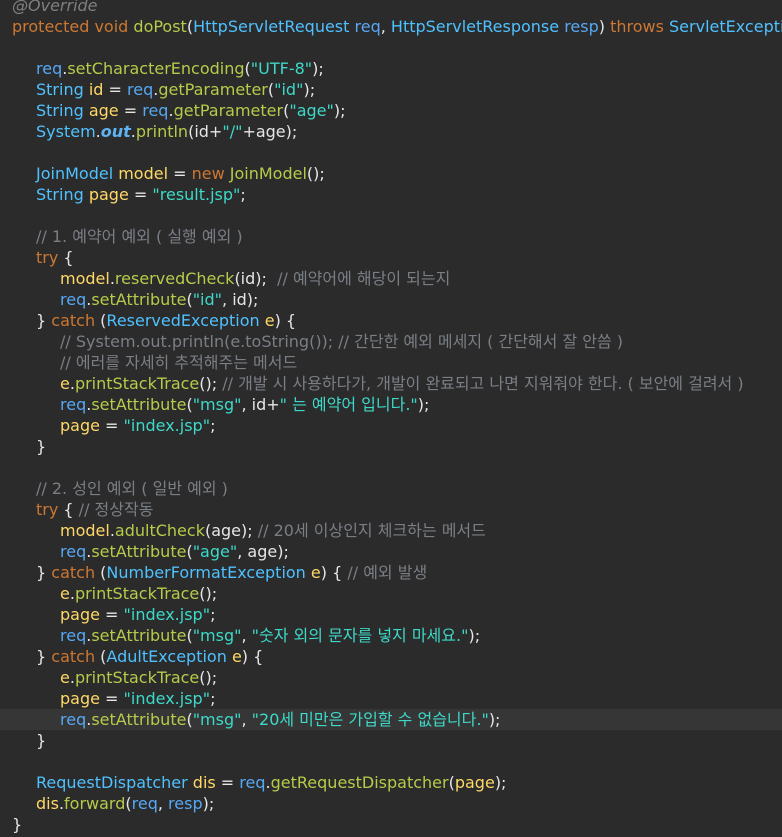 Image resolution: width=782 pixels, height=837 pixels. What do you see at coordinates (139, 635) in the screenshot?
I see `code-token: setAttribute` at bounding box center [139, 635].